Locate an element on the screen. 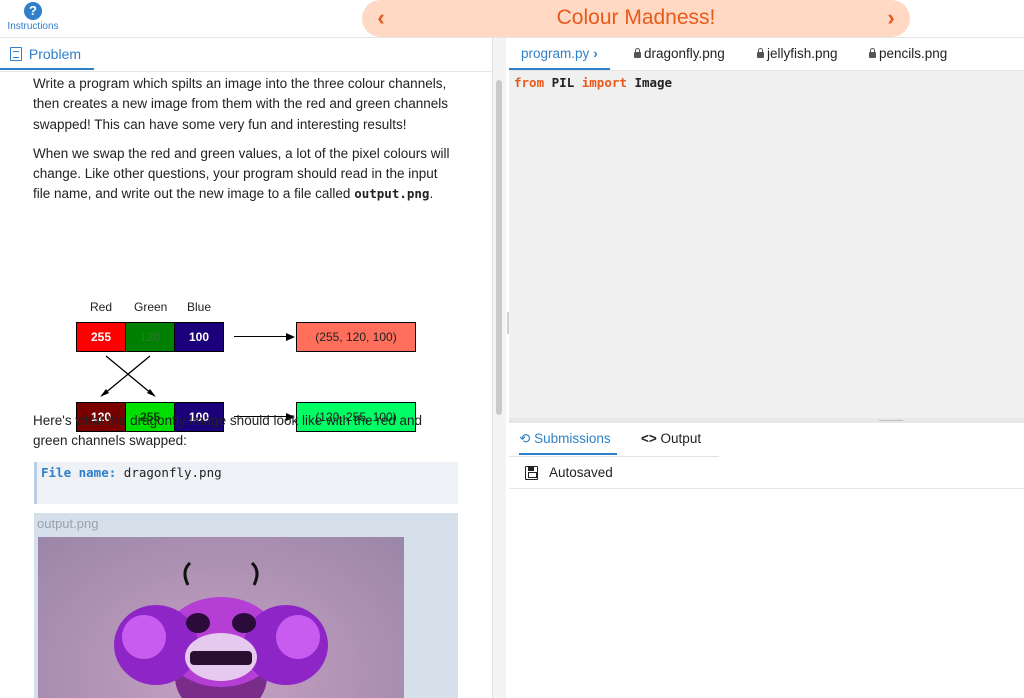 This screenshot has height=698, width=1024. tab-output: <> Output is located at coordinates (671, 439).